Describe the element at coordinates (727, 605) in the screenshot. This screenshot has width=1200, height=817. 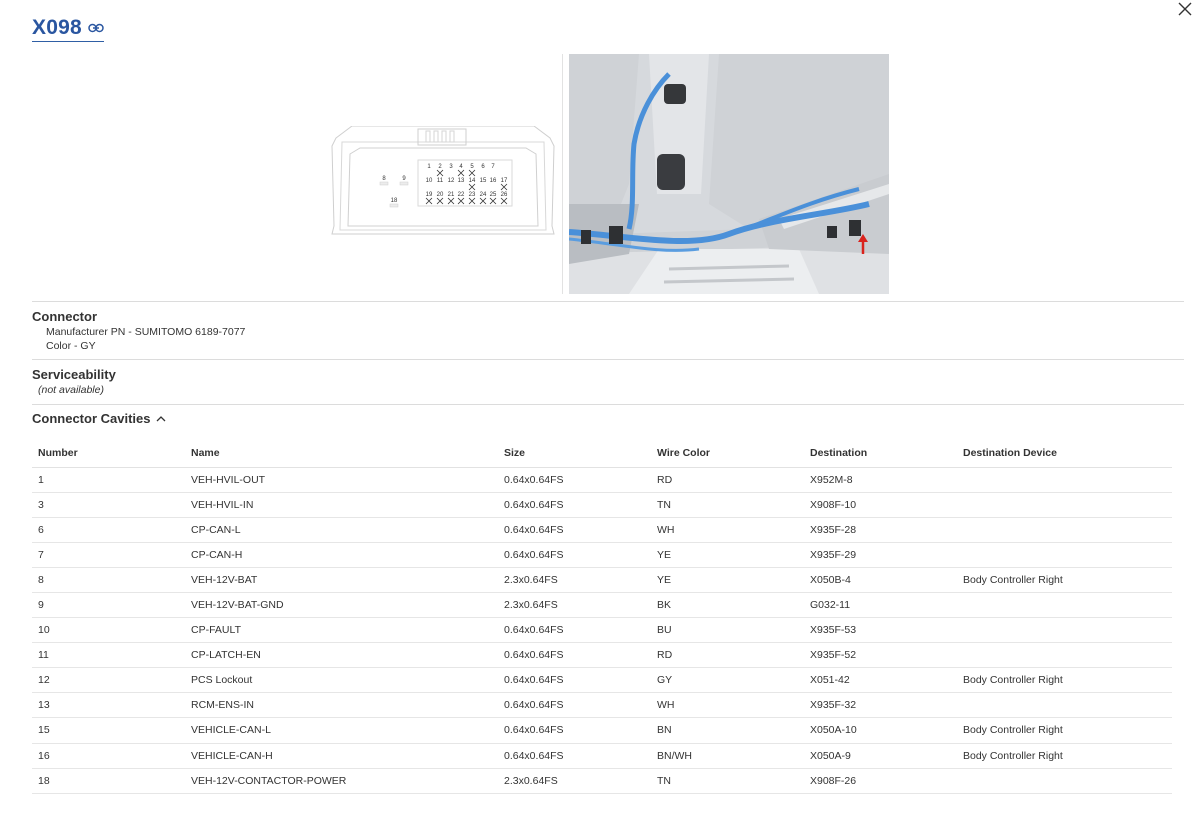
I see `cell-wire-color: BK` at that location.